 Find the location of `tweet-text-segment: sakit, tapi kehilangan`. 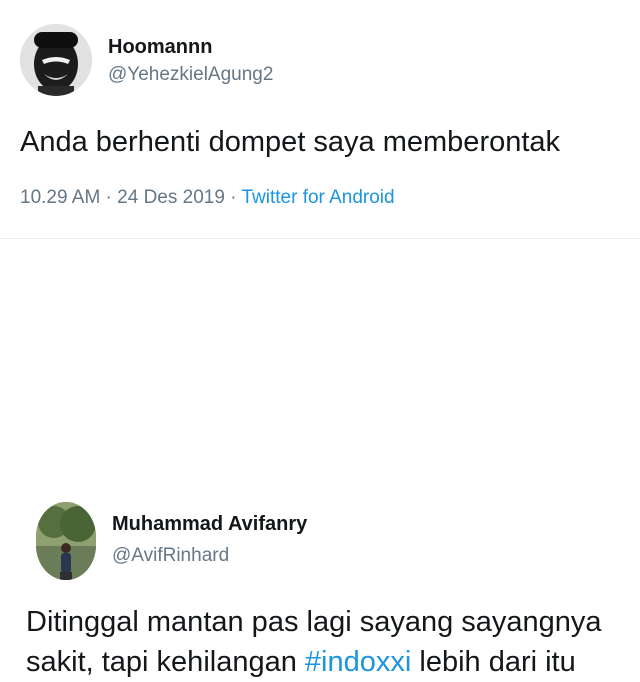

tweet-text-segment: sakit, tapi kehilangan is located at coordinates (165, 662).